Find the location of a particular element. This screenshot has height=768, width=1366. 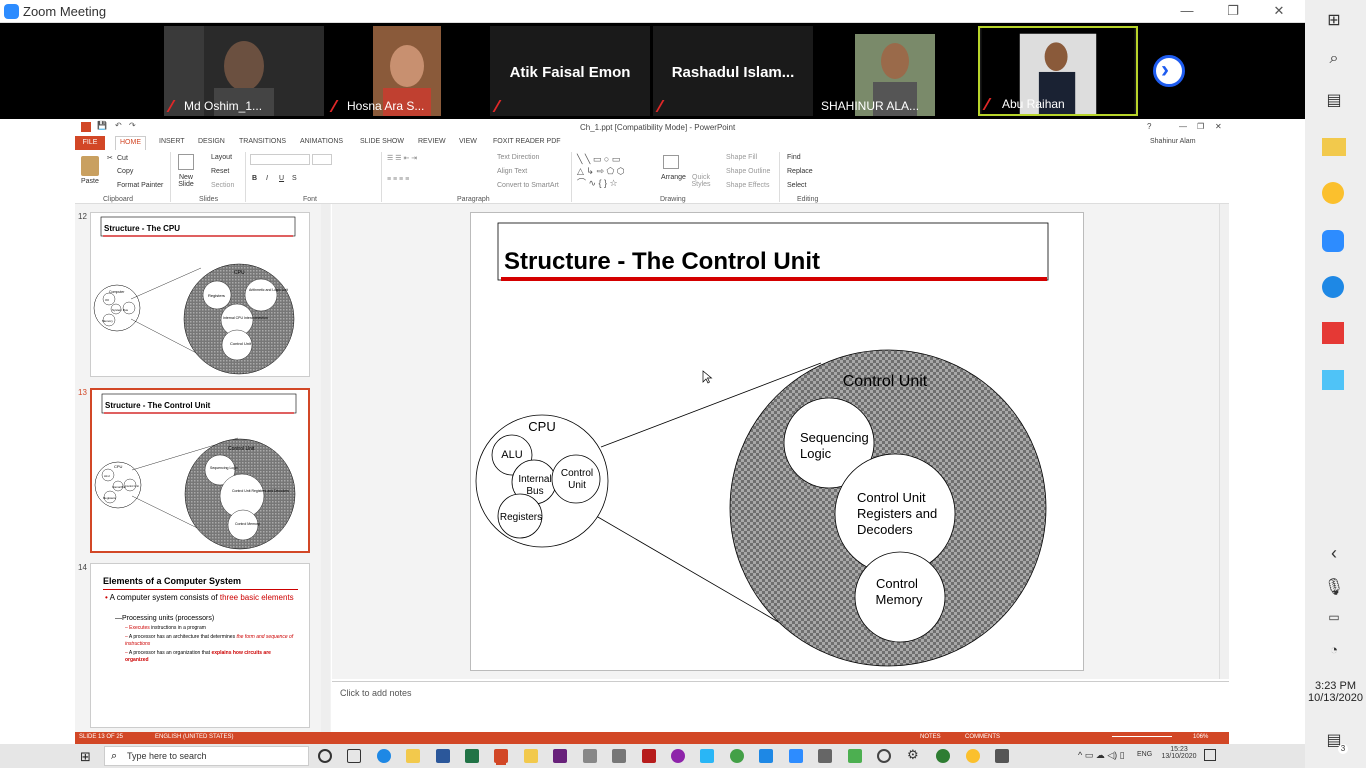

tab-file: FILE is located at coordinates (90, 143).